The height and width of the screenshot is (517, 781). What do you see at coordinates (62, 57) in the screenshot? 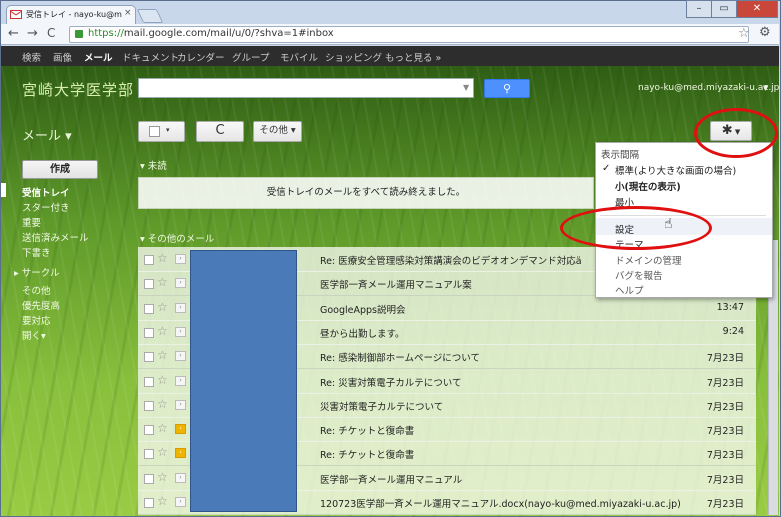
I see `gbar-images: 画像` at bounding box center [62, 57].